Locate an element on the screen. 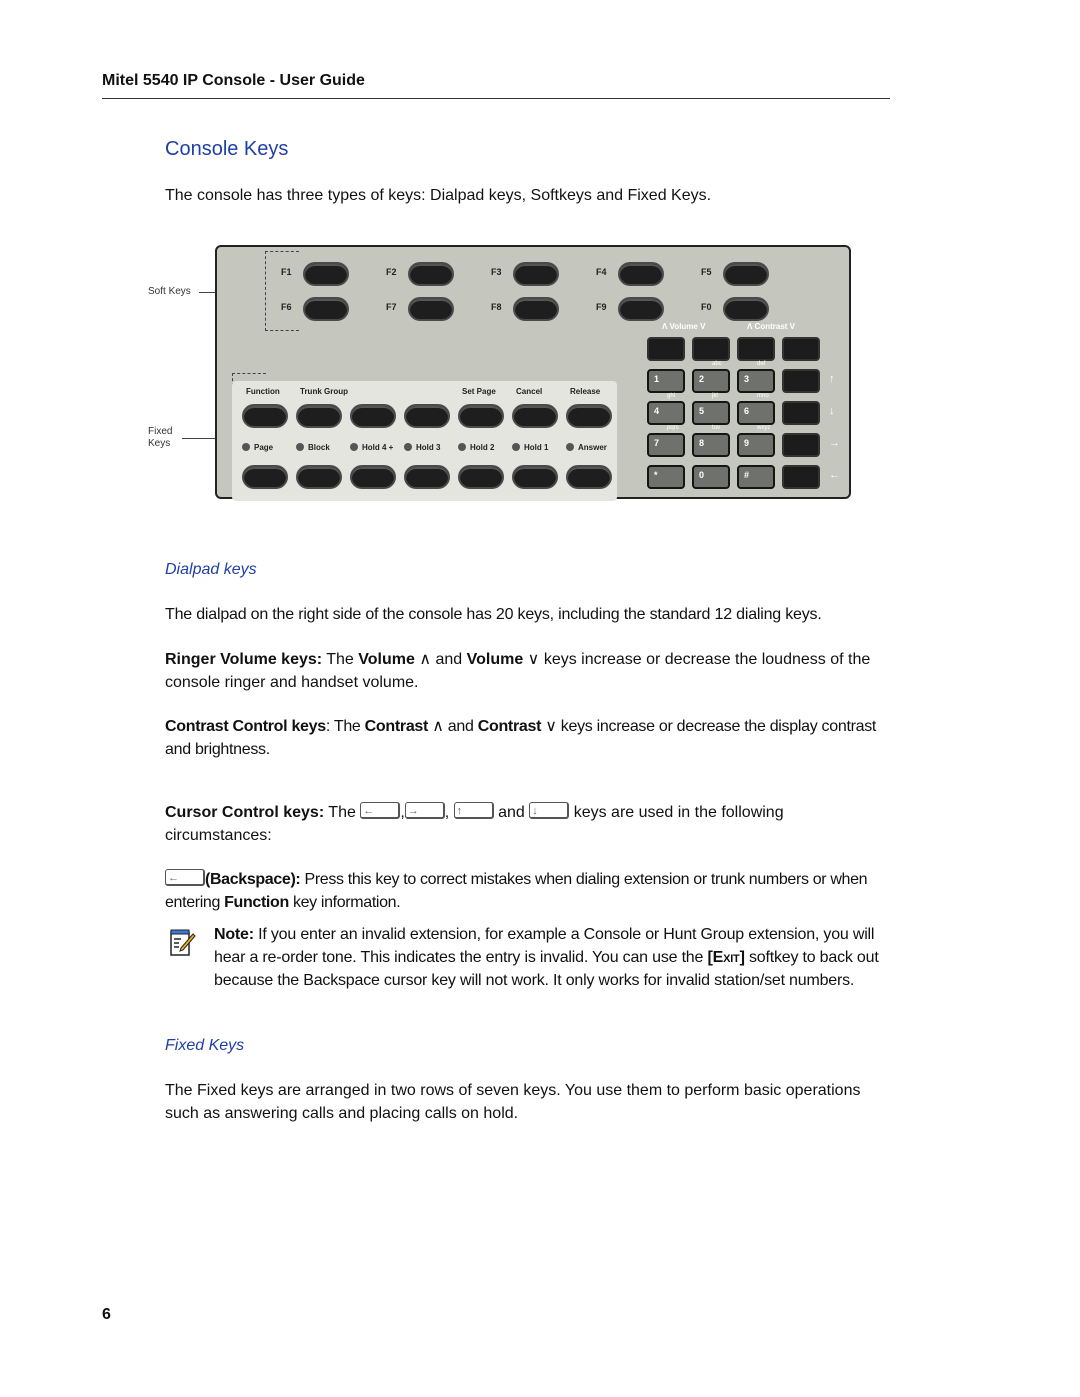 The height and width of the screenshot is (1397, 1080). dialpad-key: 5 is located at coordinates (711, 413).